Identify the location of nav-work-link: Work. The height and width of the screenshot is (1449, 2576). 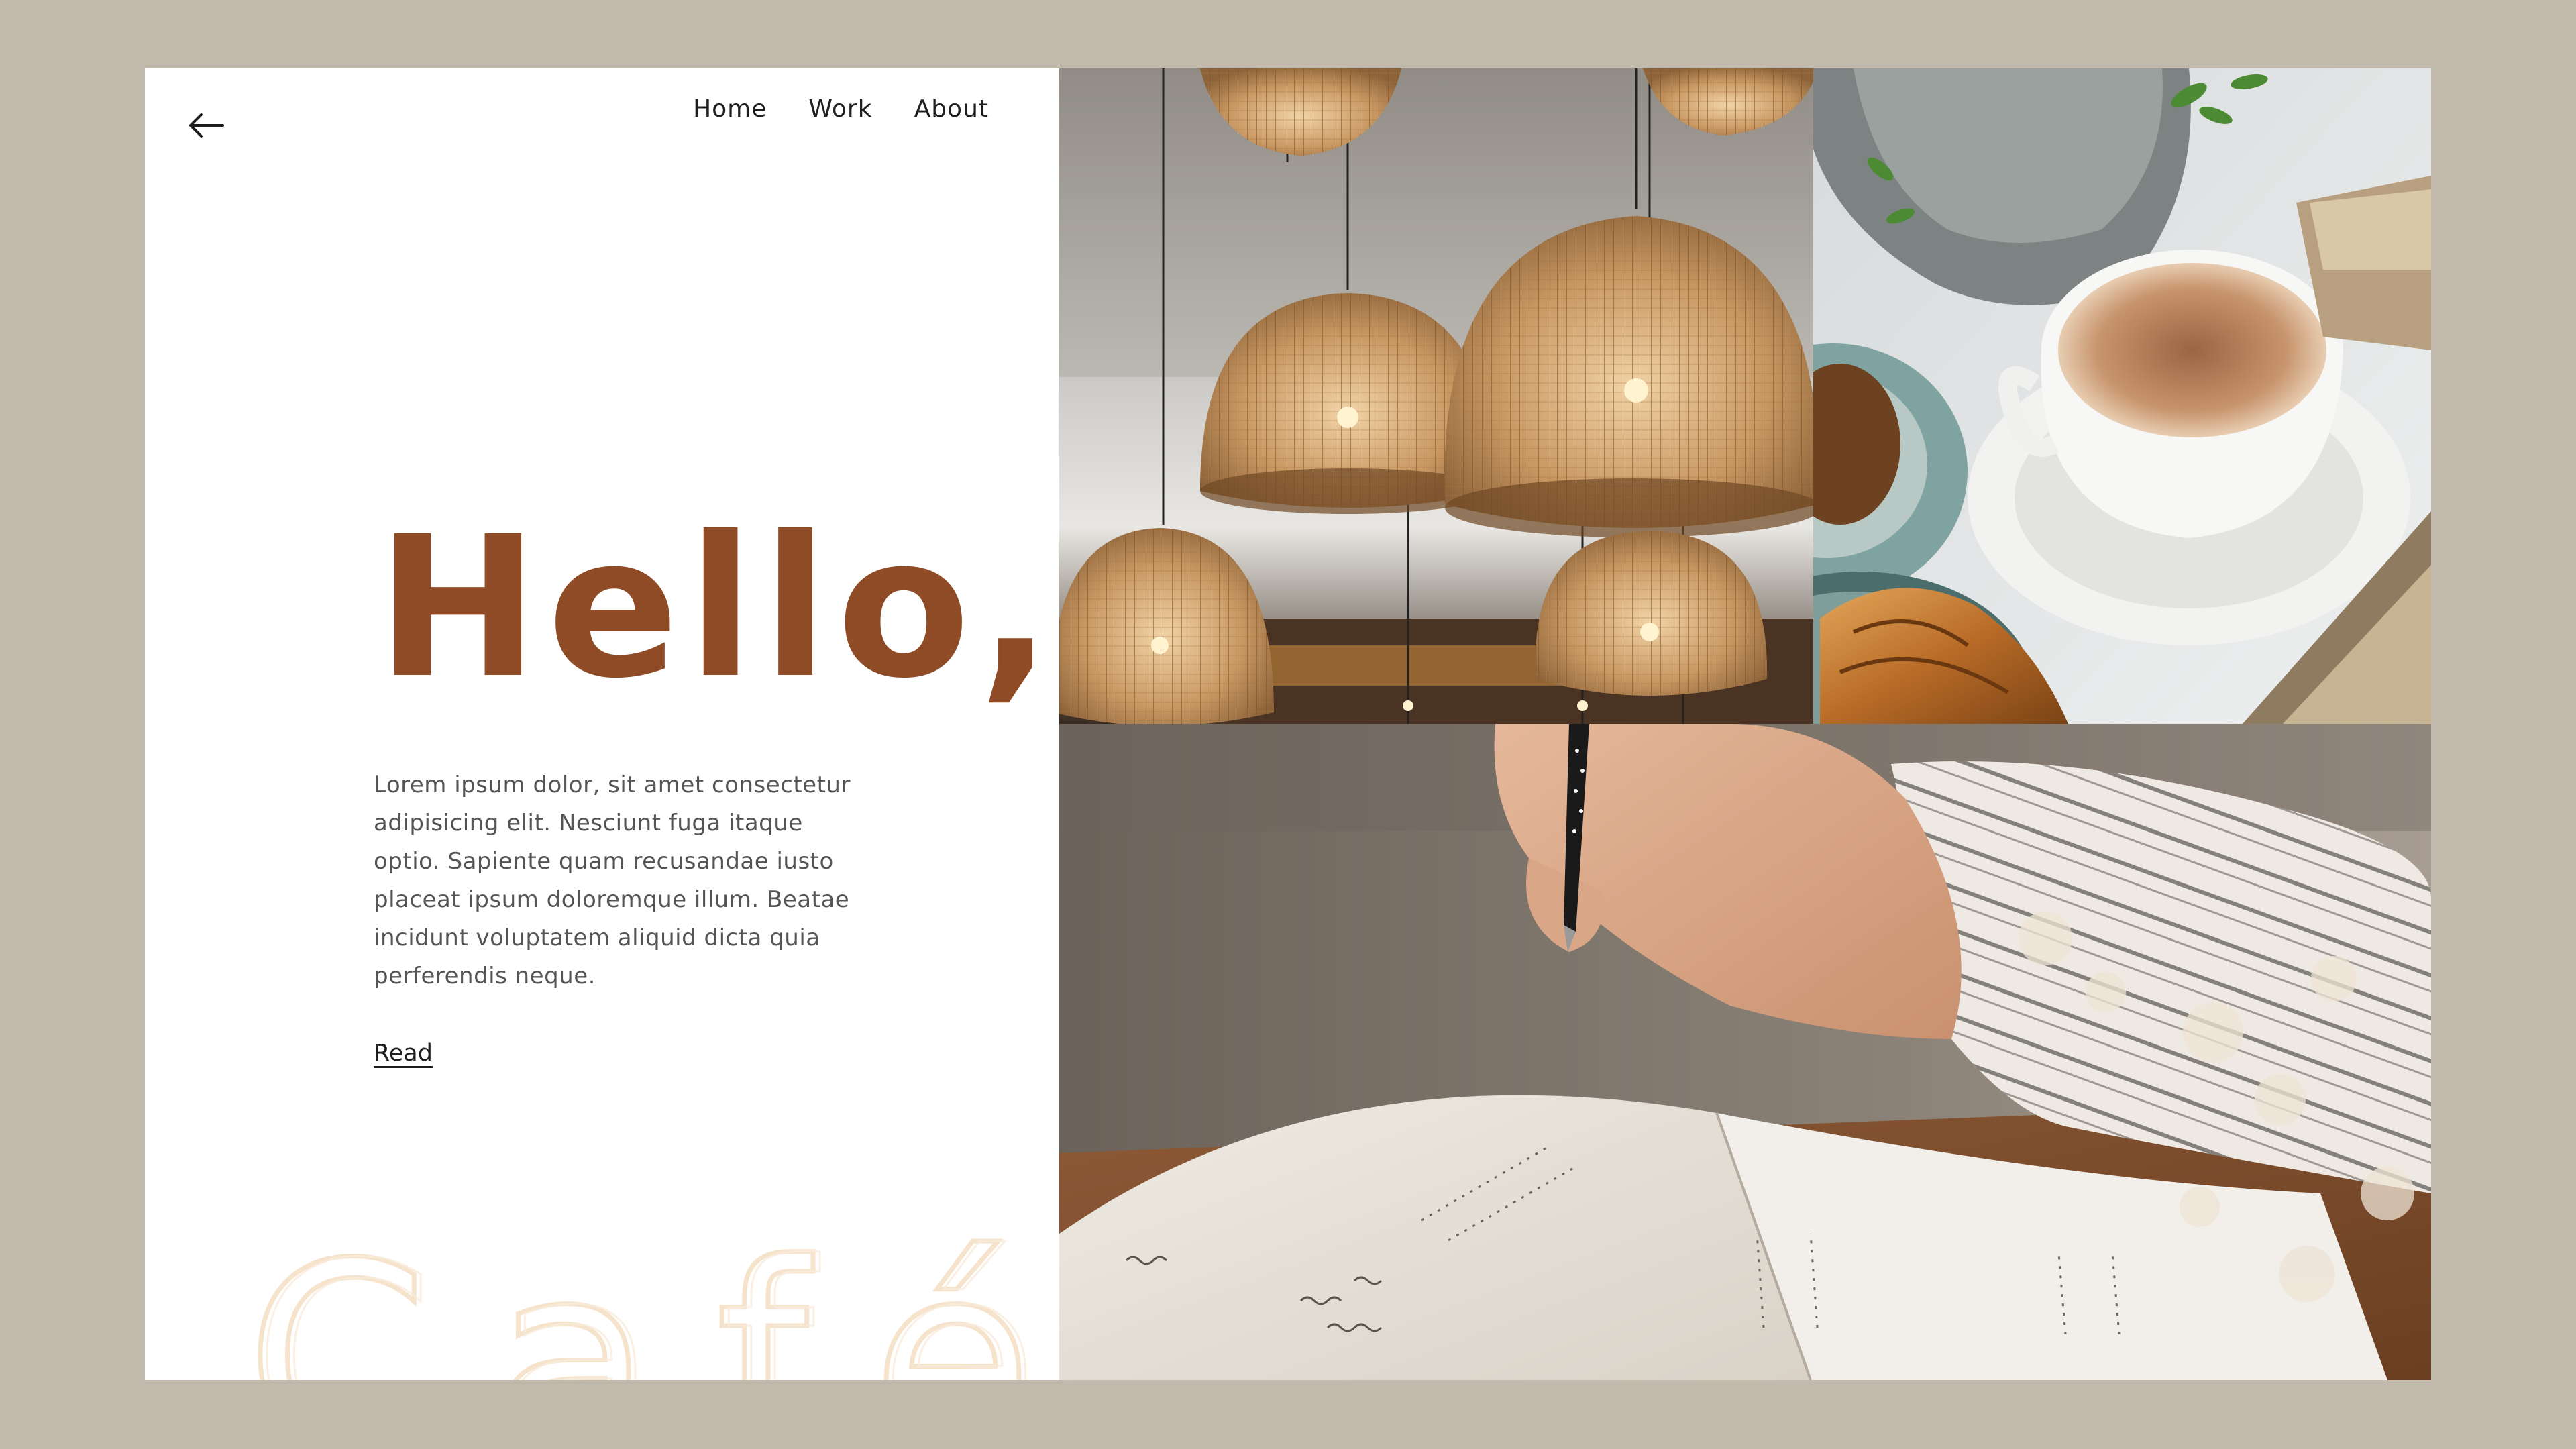
(840, 109).